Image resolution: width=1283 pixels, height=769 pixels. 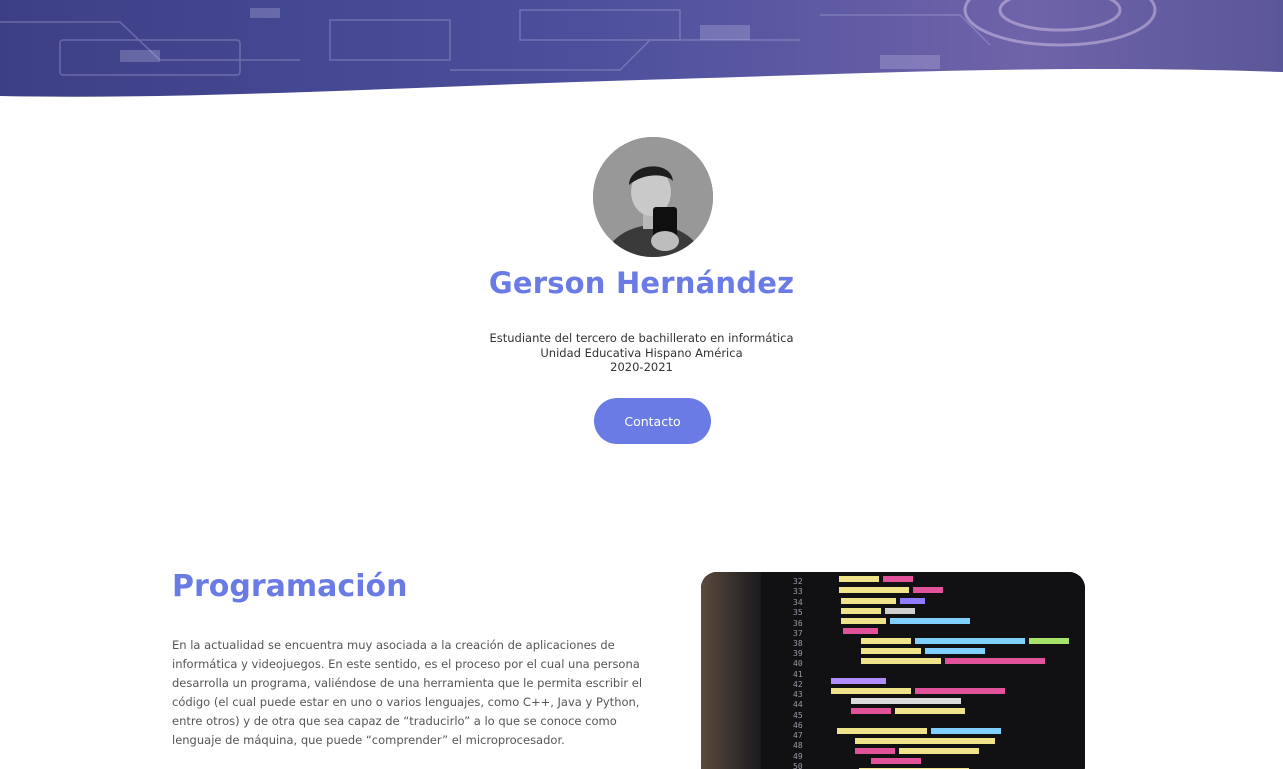 What do you see at coordinates (798, 653) in the screenshot?
I see `svg-text: 39` at bounding box center [798, 653].